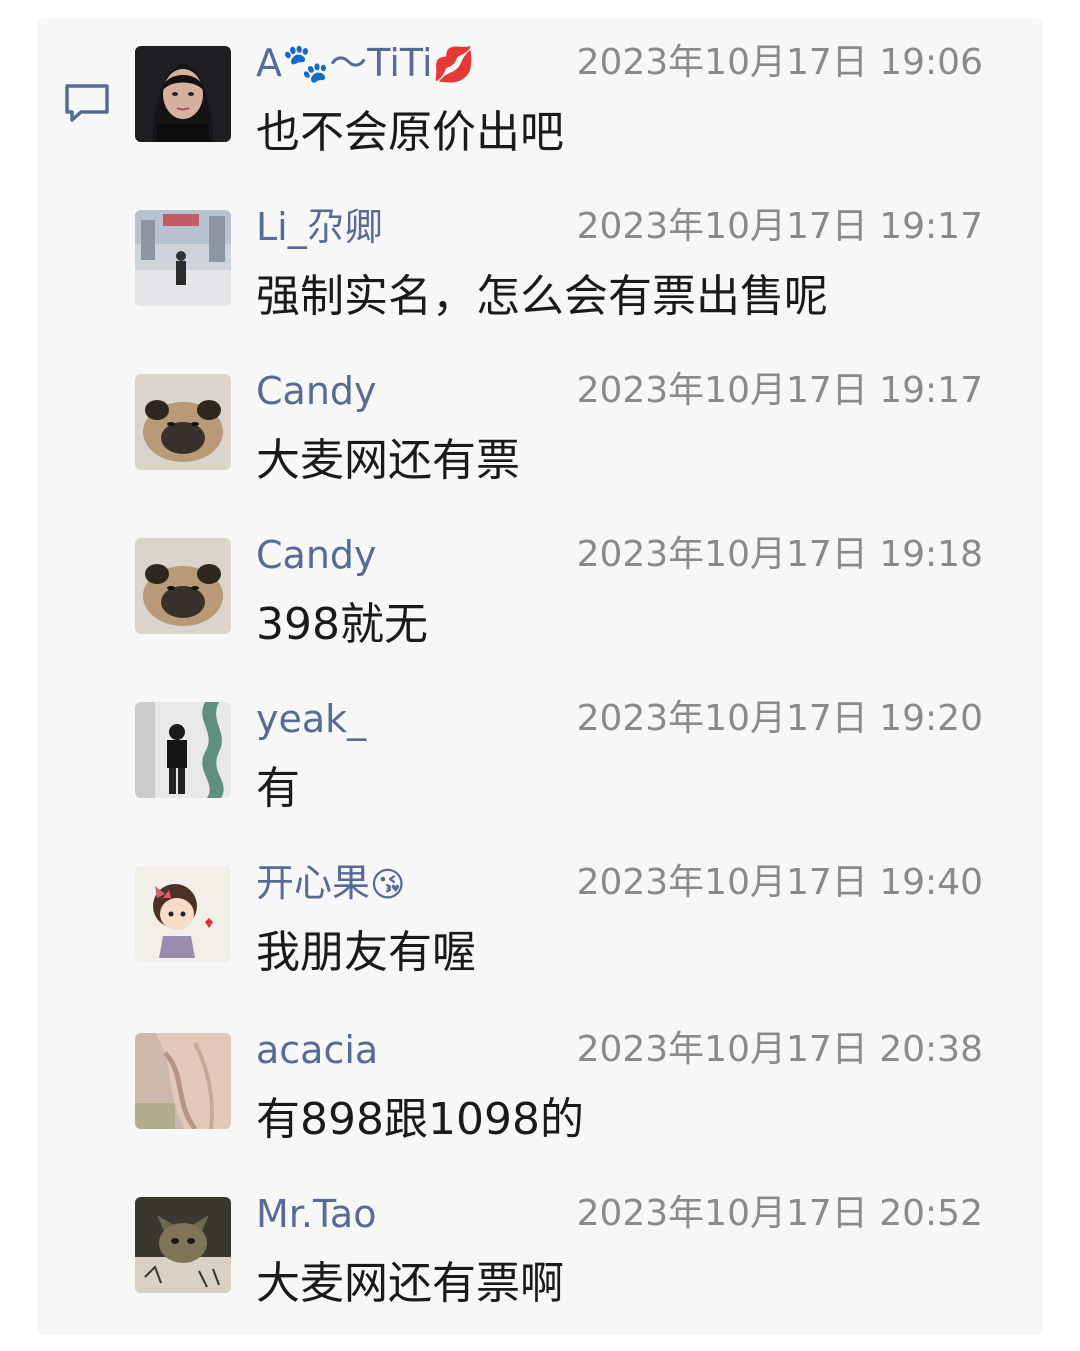 Image resolution: width=1080 pixels, height=1351 pixels. I want to click on comment-timestamp: 2023年10月17日 19:18, so click(779, 554).